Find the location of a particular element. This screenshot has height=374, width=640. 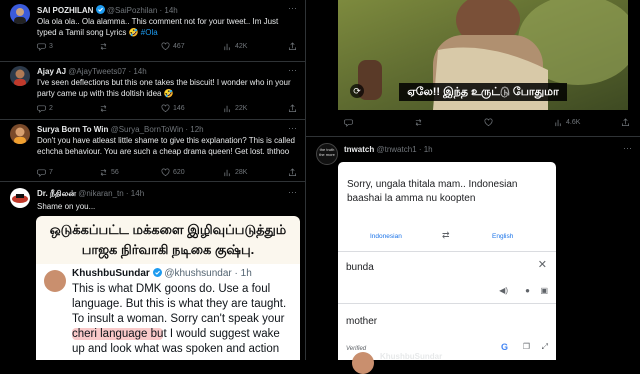

like-button is located at coordinates (488, 122).